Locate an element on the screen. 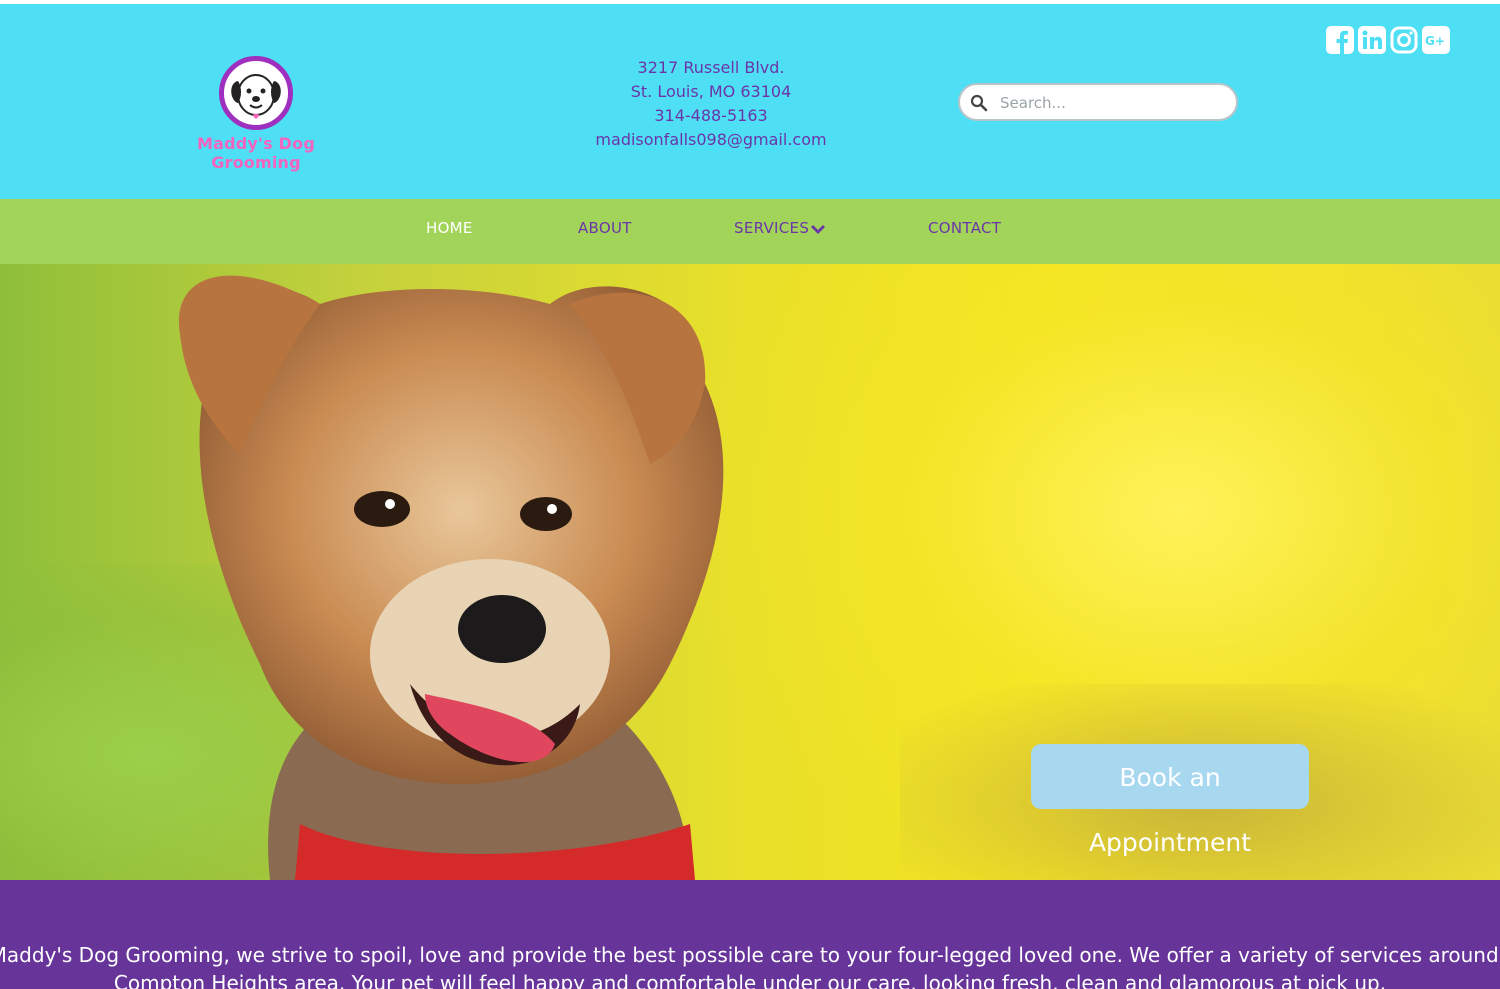  nav-item-services: SERVICES is located at coordinates (780, 228).